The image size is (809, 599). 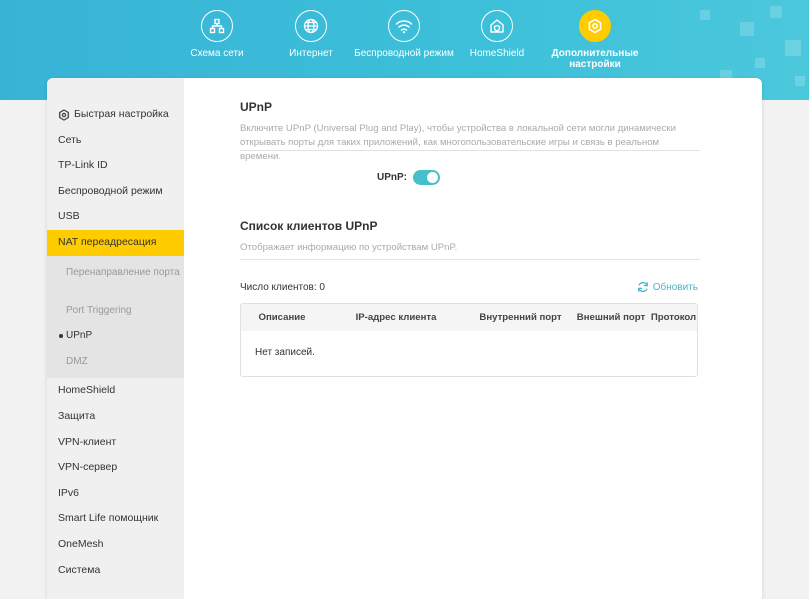 What do you see at coordinates (217, 26) in the screenshot?
I see `network-map-icon` at bounding box center [217, 26].